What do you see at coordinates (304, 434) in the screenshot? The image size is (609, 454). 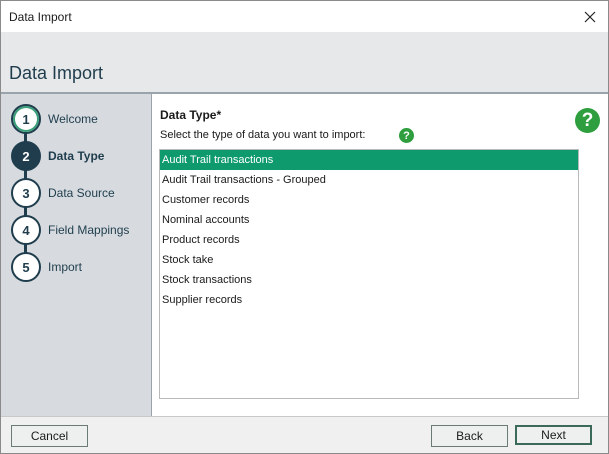 I see `footer-bar: Cancel Back Next` at bounding box center [304, 434].